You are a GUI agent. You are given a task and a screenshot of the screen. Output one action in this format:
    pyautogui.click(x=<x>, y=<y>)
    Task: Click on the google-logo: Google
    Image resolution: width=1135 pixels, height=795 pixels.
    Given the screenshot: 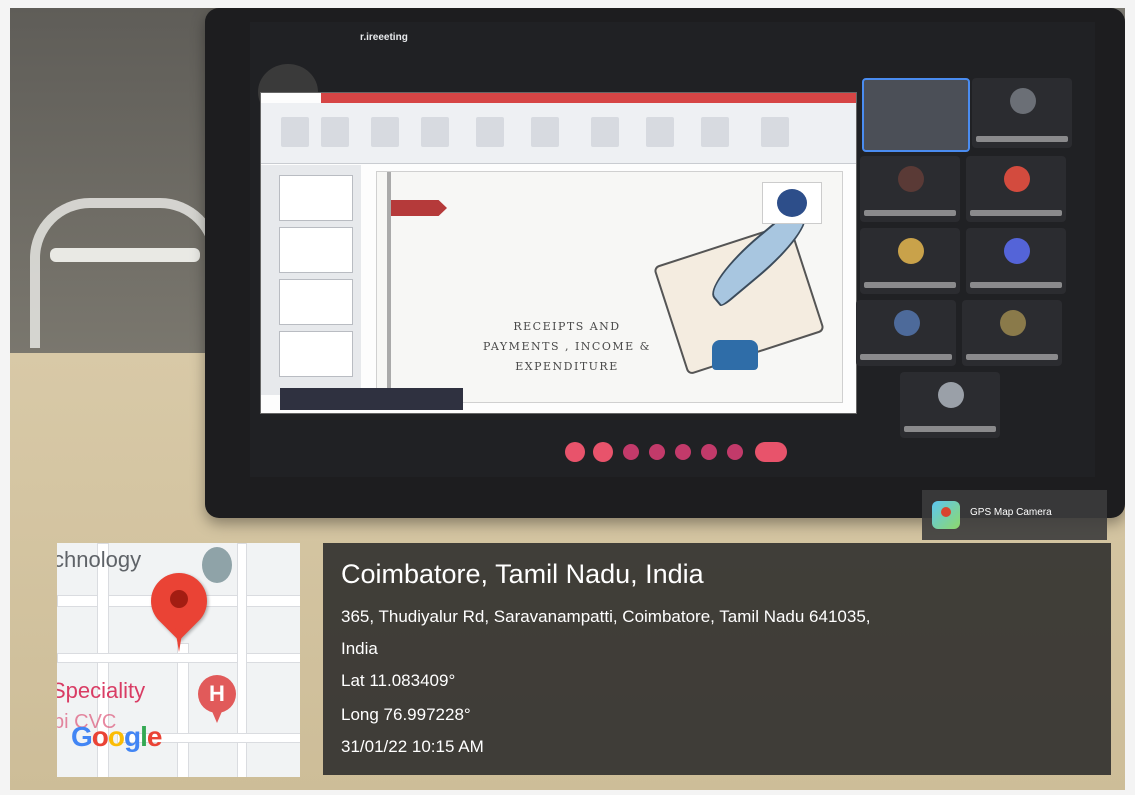 What is the action you would take?
    pyautogui.click(x=117, y=737)
    